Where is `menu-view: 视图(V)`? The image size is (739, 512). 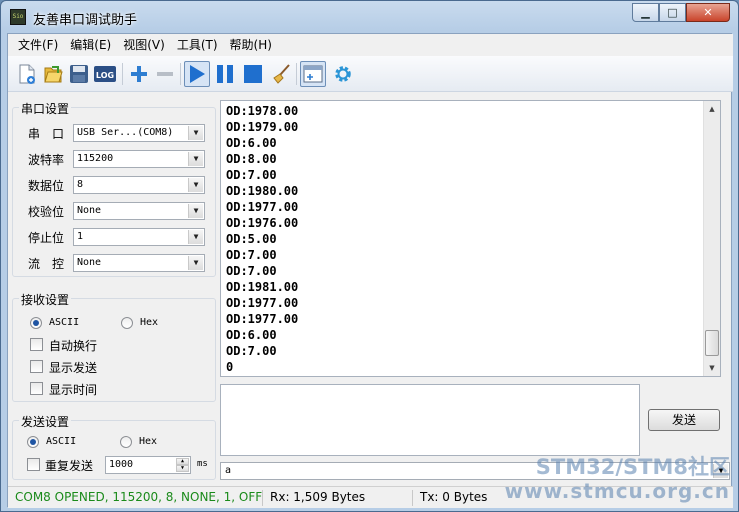
menu-view: 视图(V) is located at coordinates (144, 45).